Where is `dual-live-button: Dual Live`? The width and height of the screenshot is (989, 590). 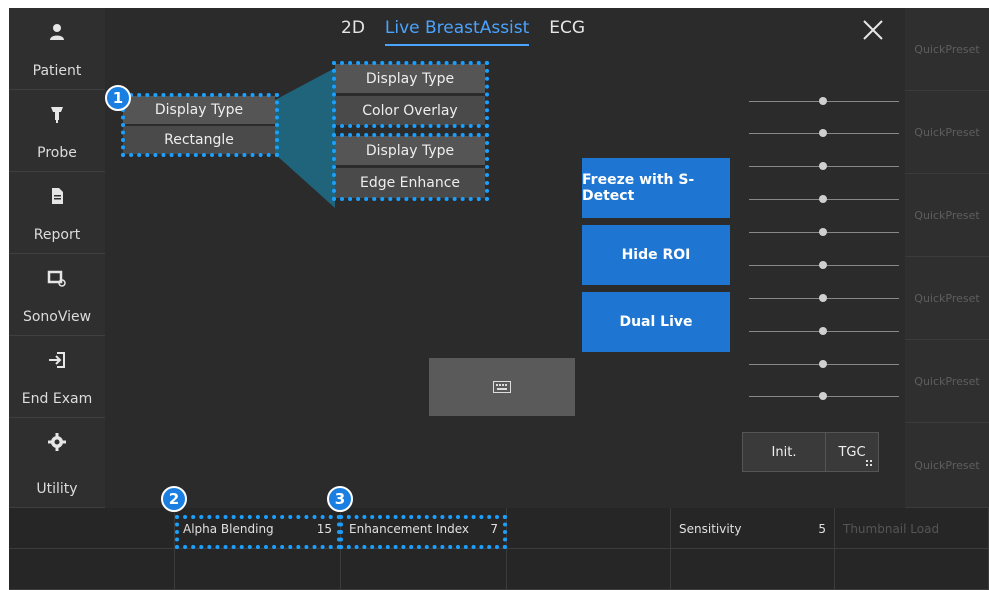
dual-live-button: Dual Live is located at coordinates (656, 322).